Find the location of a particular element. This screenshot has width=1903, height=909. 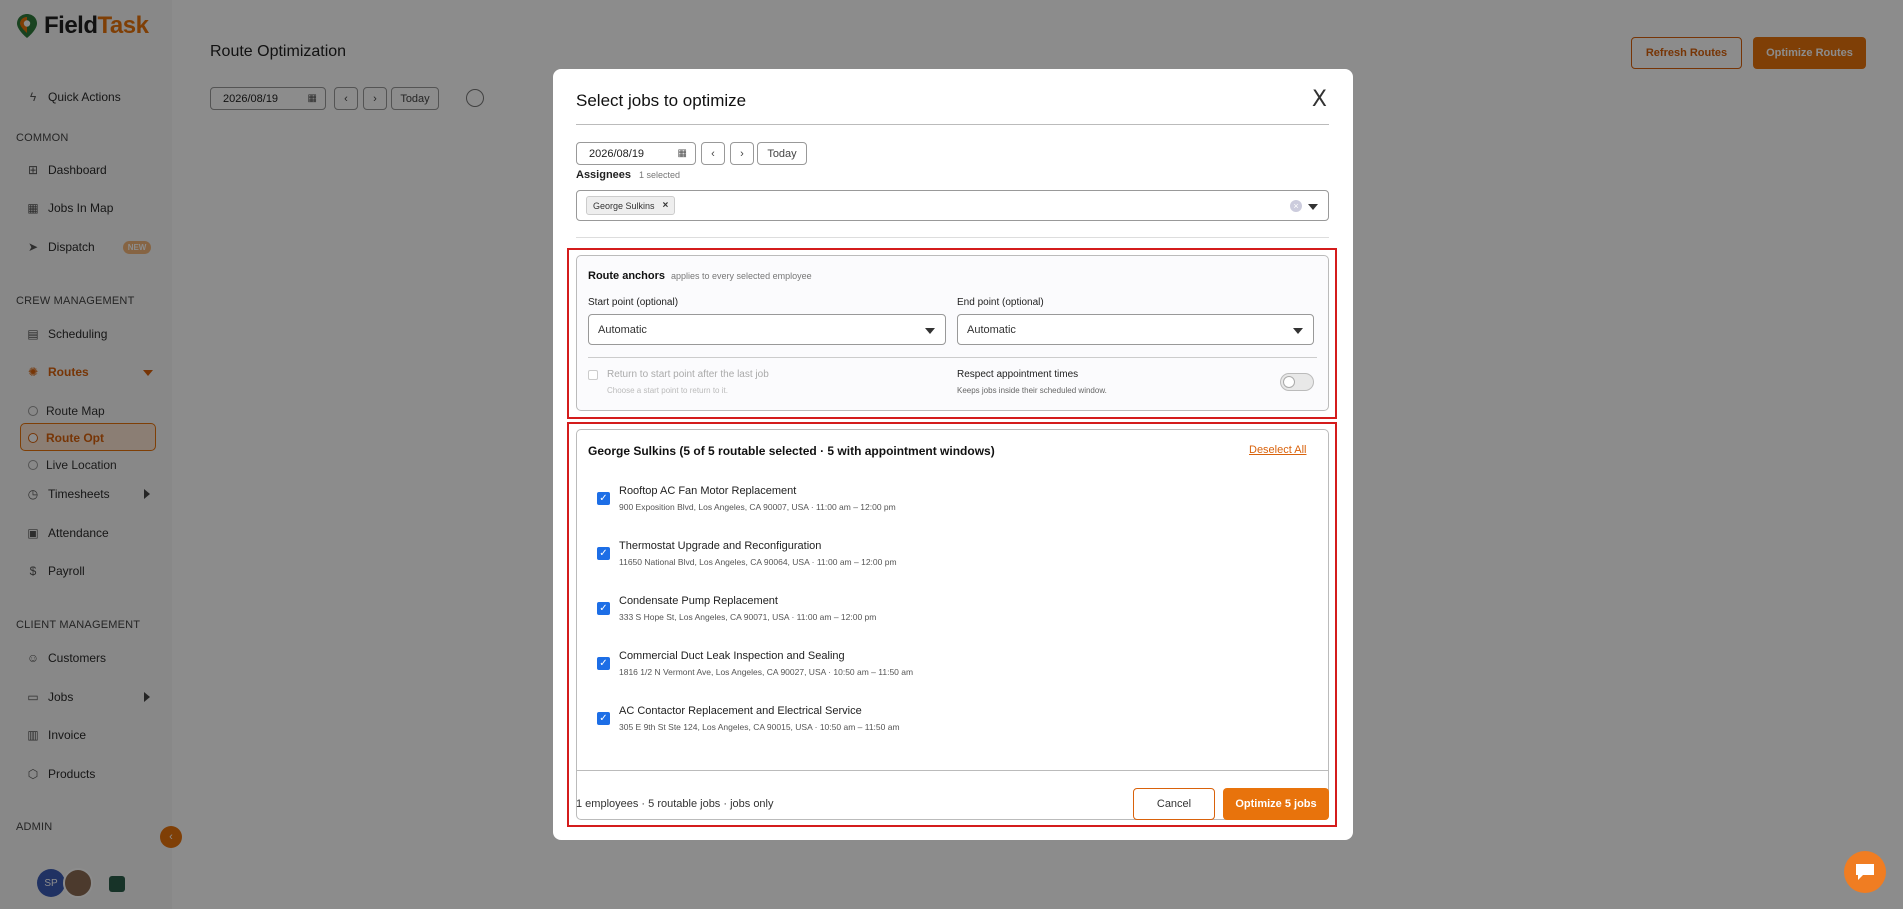

chevron-left-icon: ‹ is located at coordinates (713, 153).